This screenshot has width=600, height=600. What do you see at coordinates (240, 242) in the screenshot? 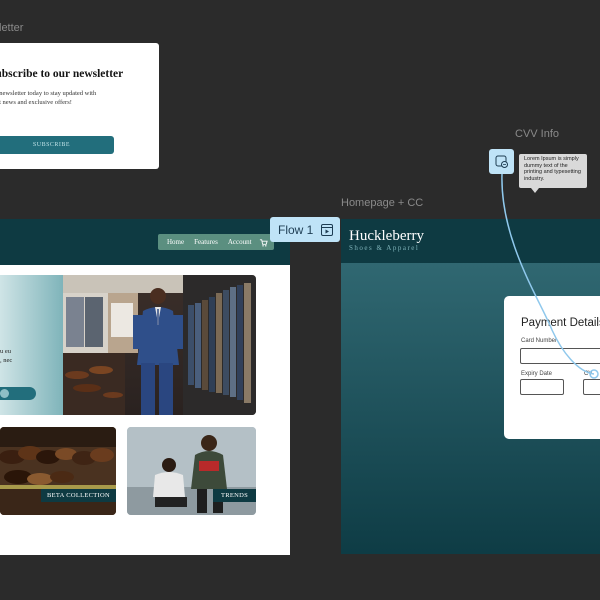
I see `nav-account: Account` at bounding box center [240, 242].